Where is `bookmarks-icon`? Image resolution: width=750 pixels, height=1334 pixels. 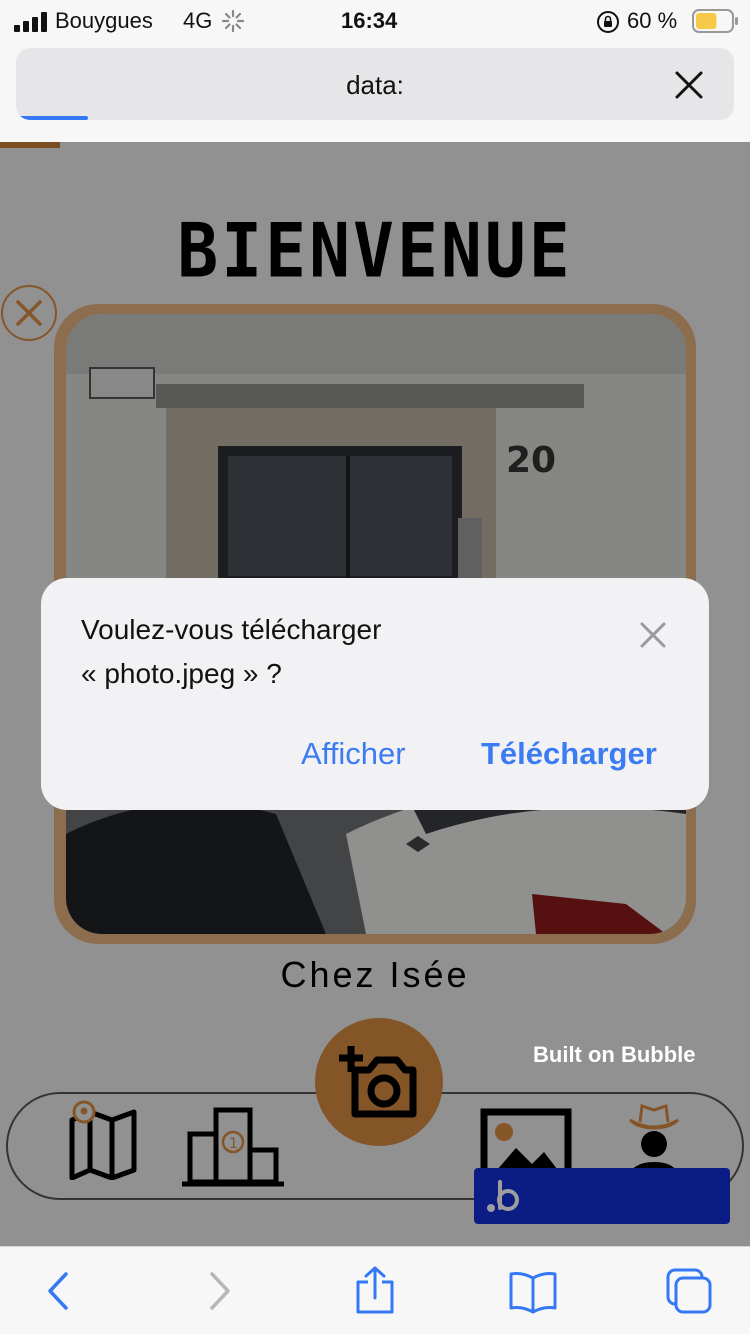 bookmarks-icon is located at coordinates (533, 1291).